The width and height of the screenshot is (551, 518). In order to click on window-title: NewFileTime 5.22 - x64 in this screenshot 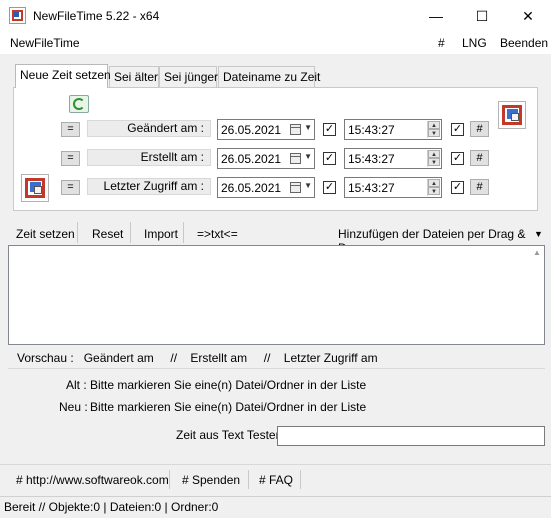, I will do `click(96, 16)`.